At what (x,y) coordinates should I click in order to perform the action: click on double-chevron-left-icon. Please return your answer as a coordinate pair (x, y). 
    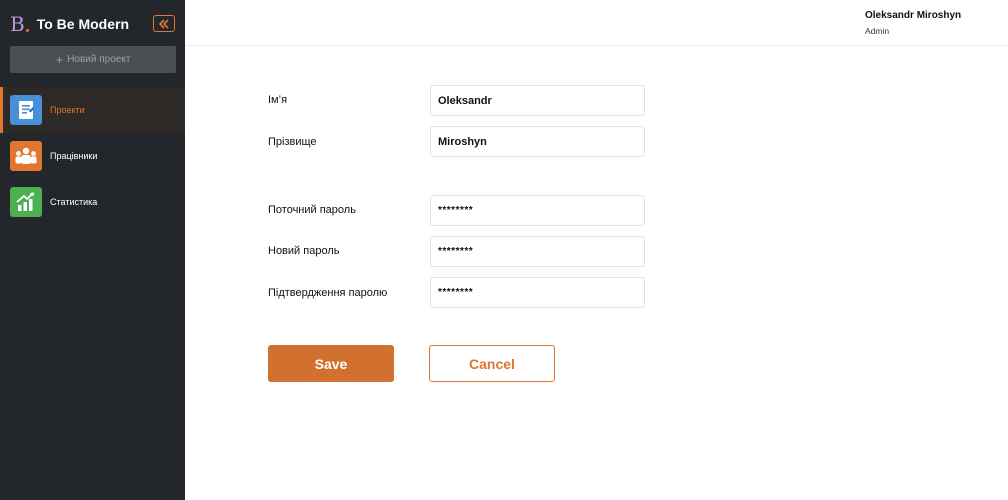
    Looking at the image, I should click on (163, 23).